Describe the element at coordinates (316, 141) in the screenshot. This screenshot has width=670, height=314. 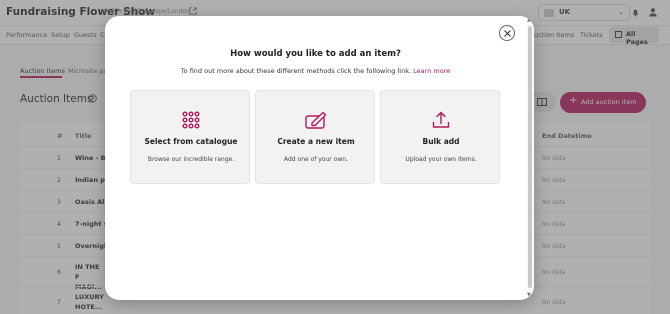
I see `option-title: Create a new item` at that location.